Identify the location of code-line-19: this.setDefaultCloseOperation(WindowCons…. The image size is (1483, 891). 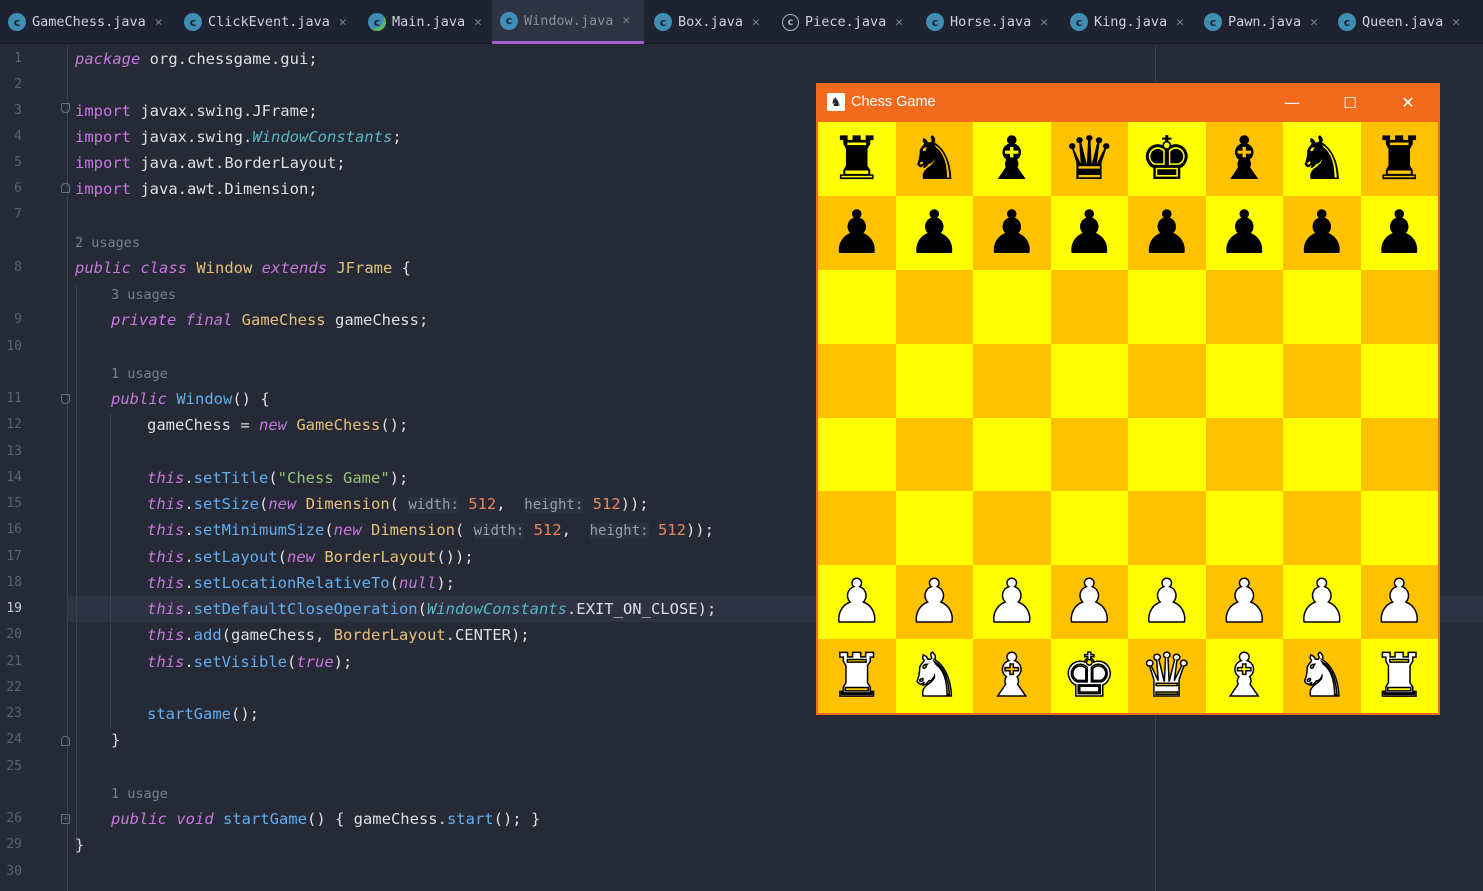
(431, 609).